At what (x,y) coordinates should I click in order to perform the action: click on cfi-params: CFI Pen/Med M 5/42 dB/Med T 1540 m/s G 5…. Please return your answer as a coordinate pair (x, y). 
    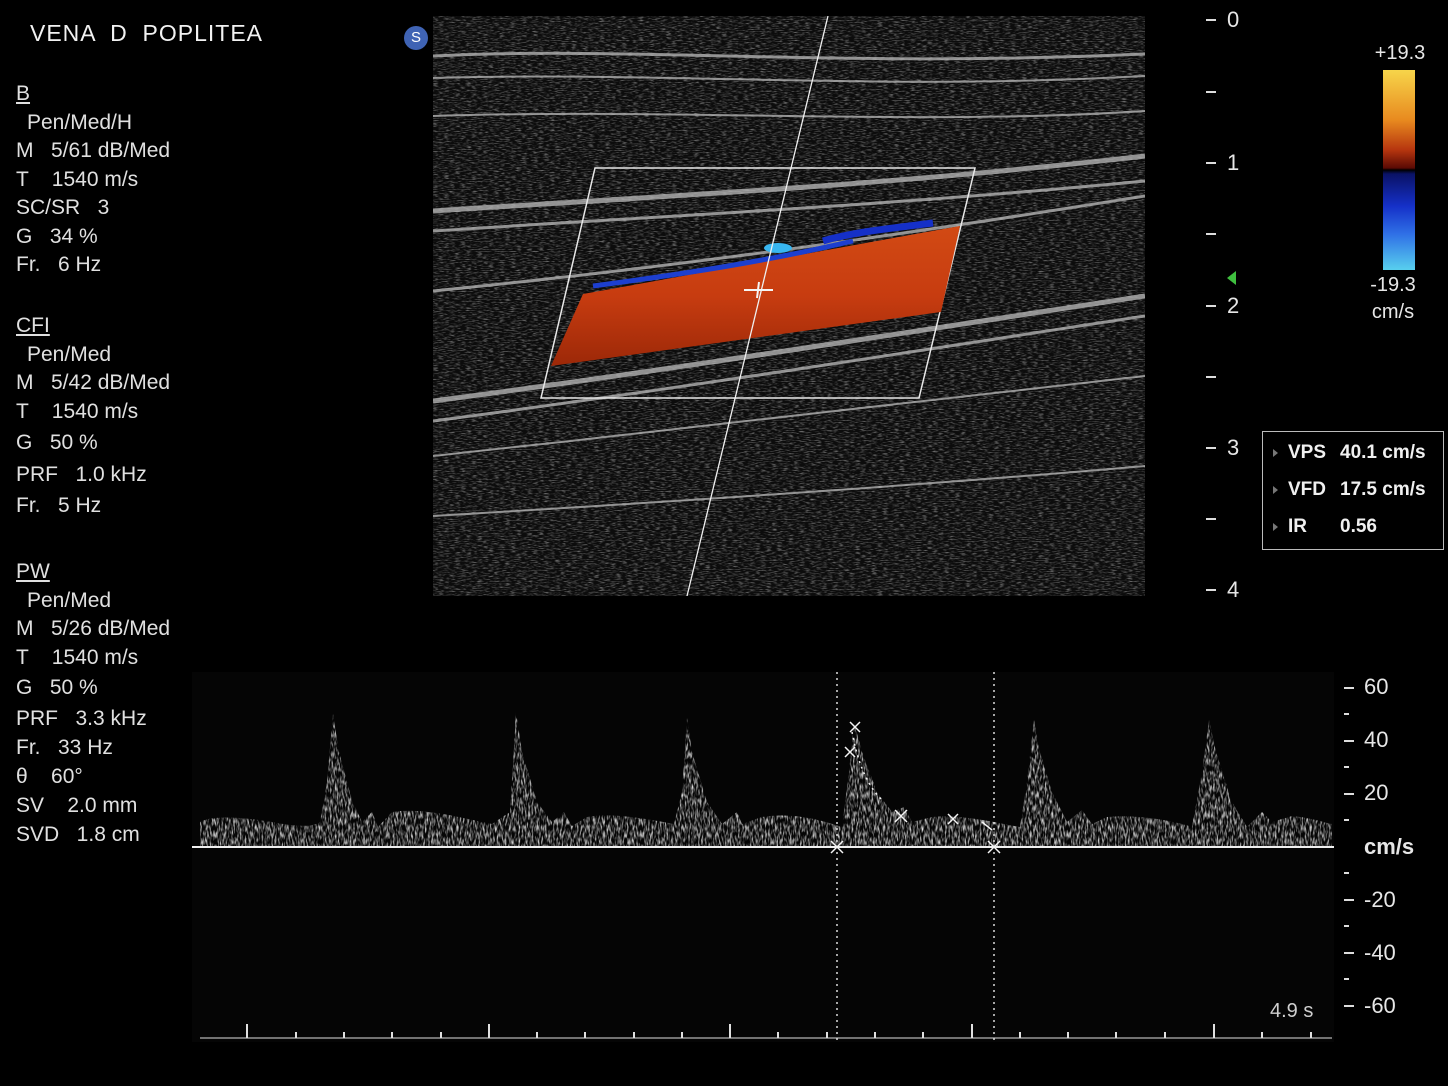
    Looking at the image, I should click on (93, 416).